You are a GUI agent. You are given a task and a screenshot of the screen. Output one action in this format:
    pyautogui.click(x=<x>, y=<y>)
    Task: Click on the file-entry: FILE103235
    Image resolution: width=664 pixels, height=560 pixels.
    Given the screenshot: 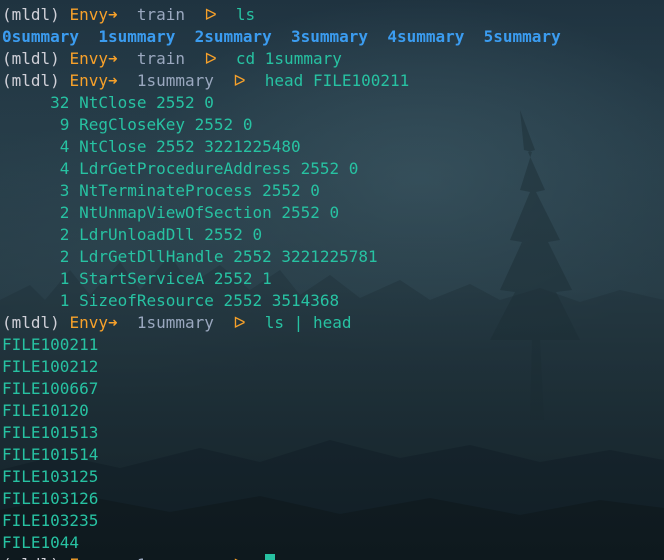 What is the action you would take?
    pyautogui.click(x=50, y=520)
    